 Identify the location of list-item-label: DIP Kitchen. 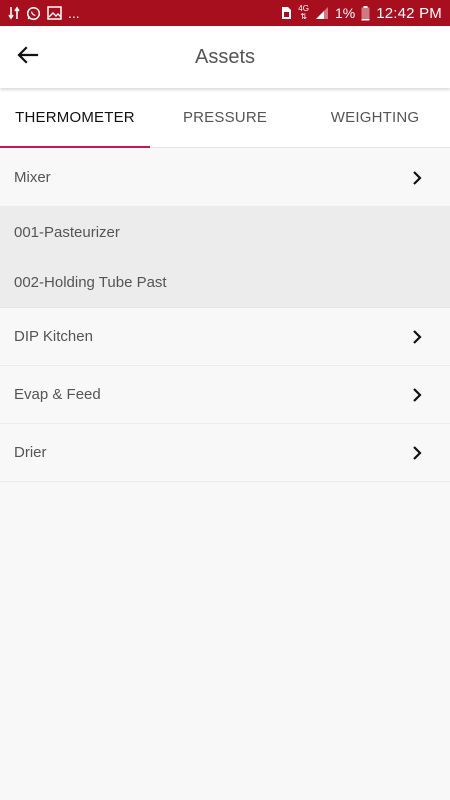
(53, 336).